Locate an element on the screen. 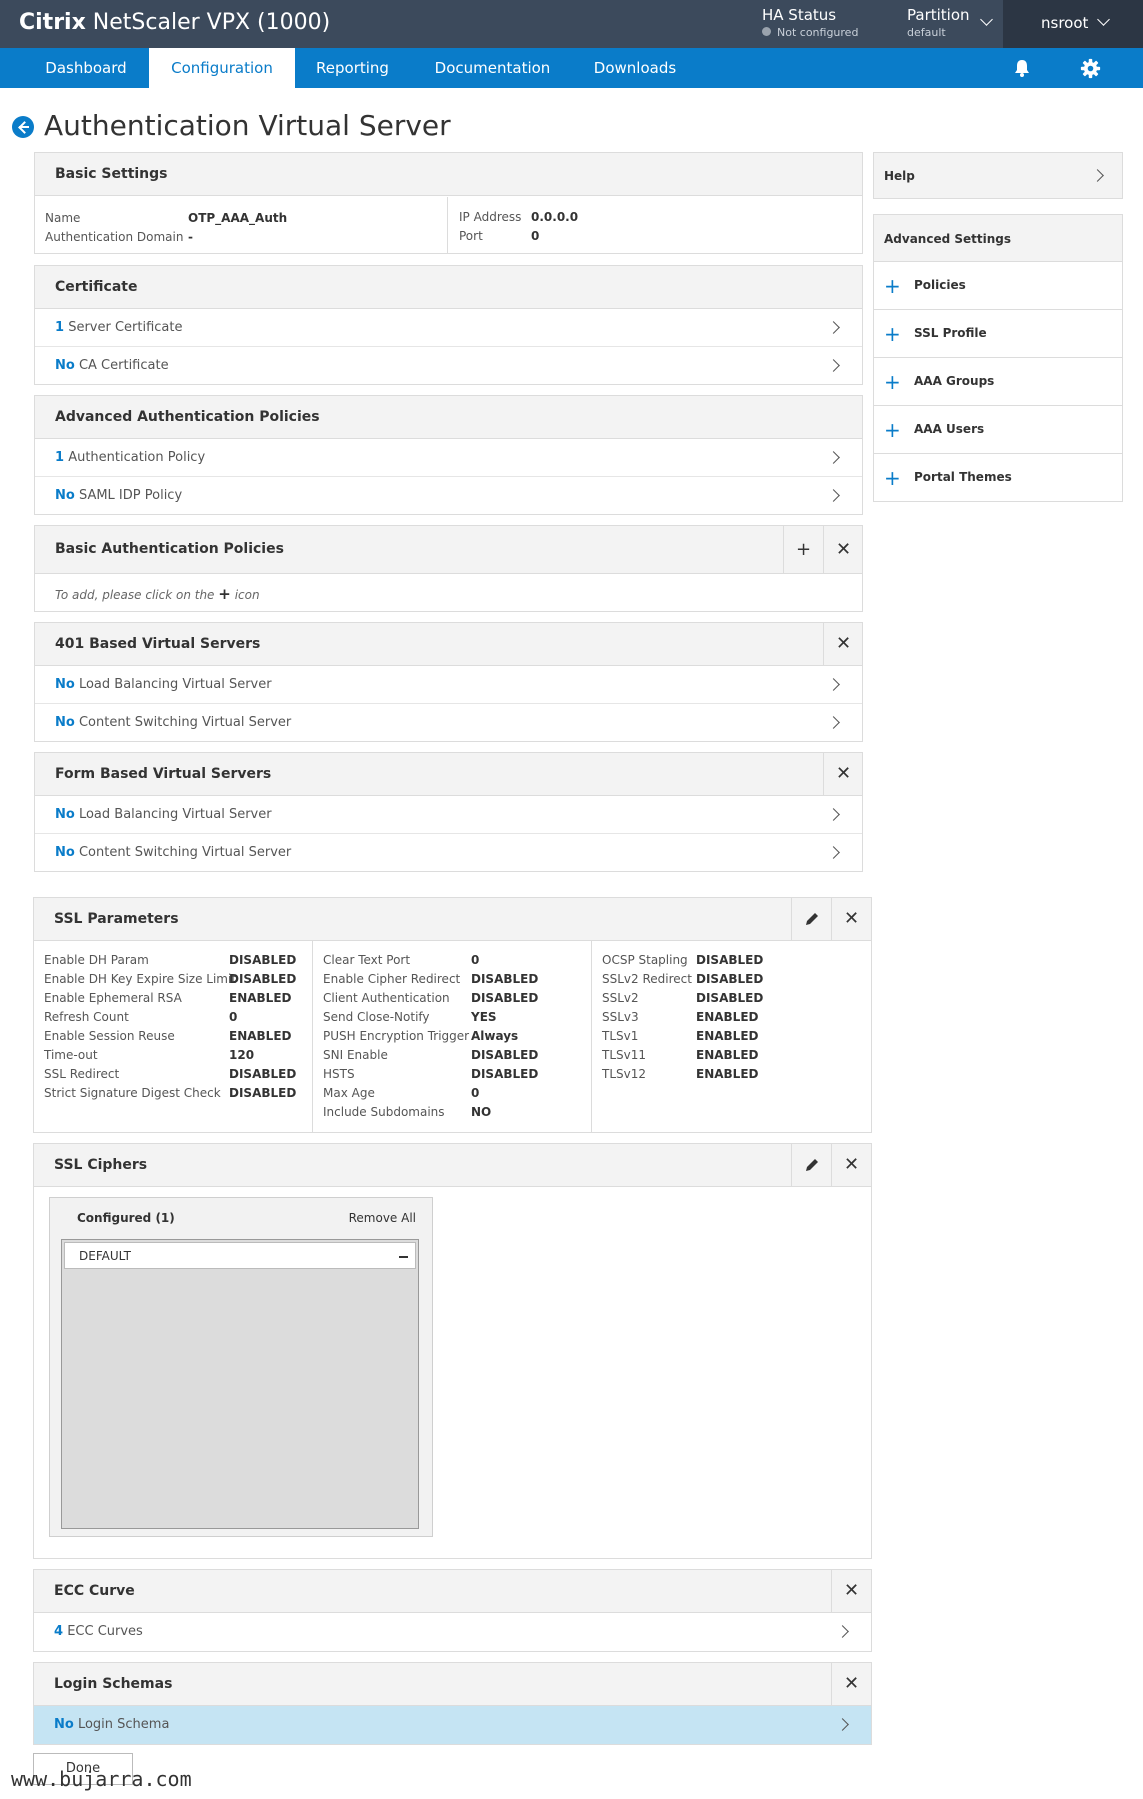 The width and height of the screenshot is (1143, 1799). port-value: 0 is located at coordinates (535, 236).